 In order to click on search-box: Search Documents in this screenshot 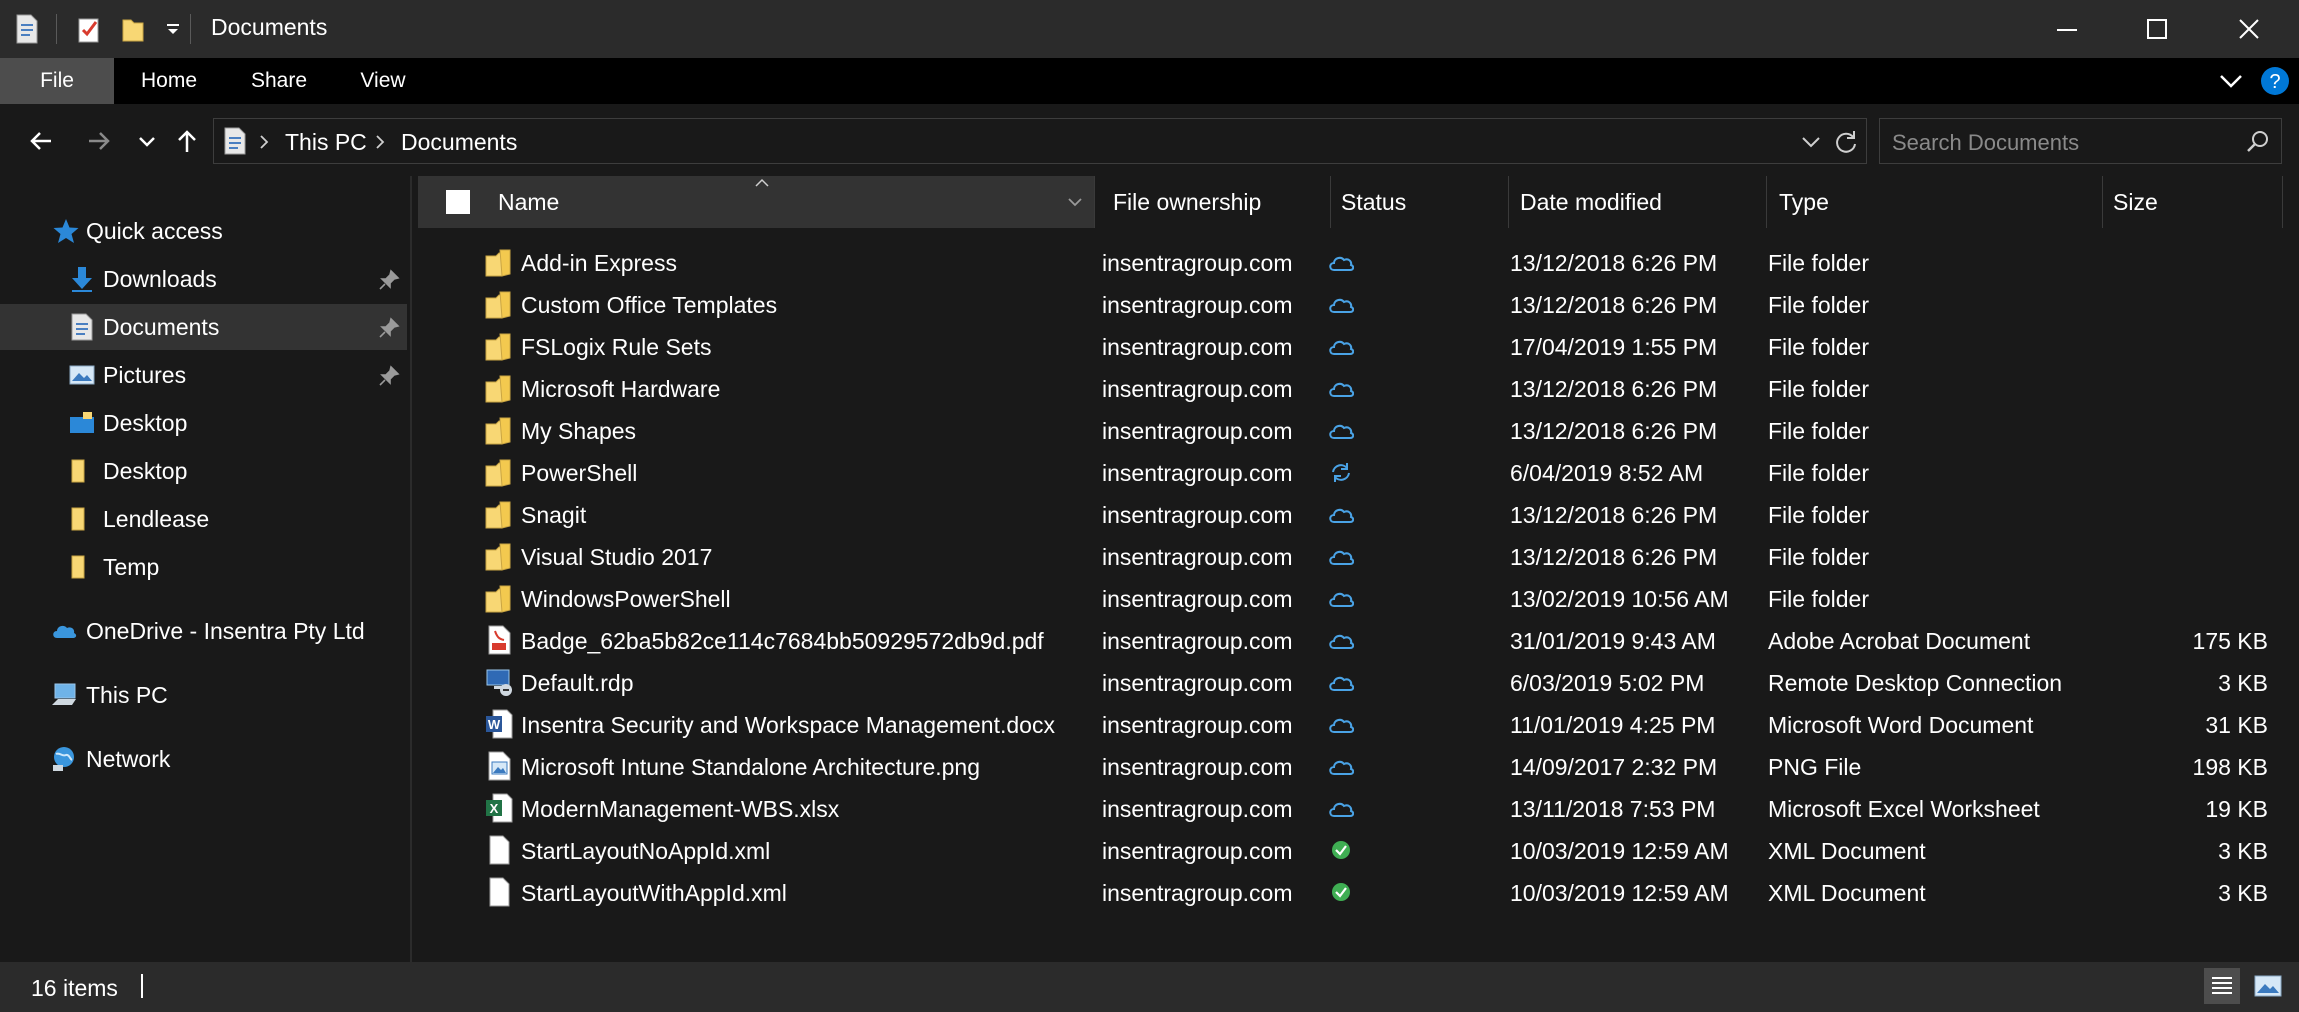, I will do `click(2080, 141)`.